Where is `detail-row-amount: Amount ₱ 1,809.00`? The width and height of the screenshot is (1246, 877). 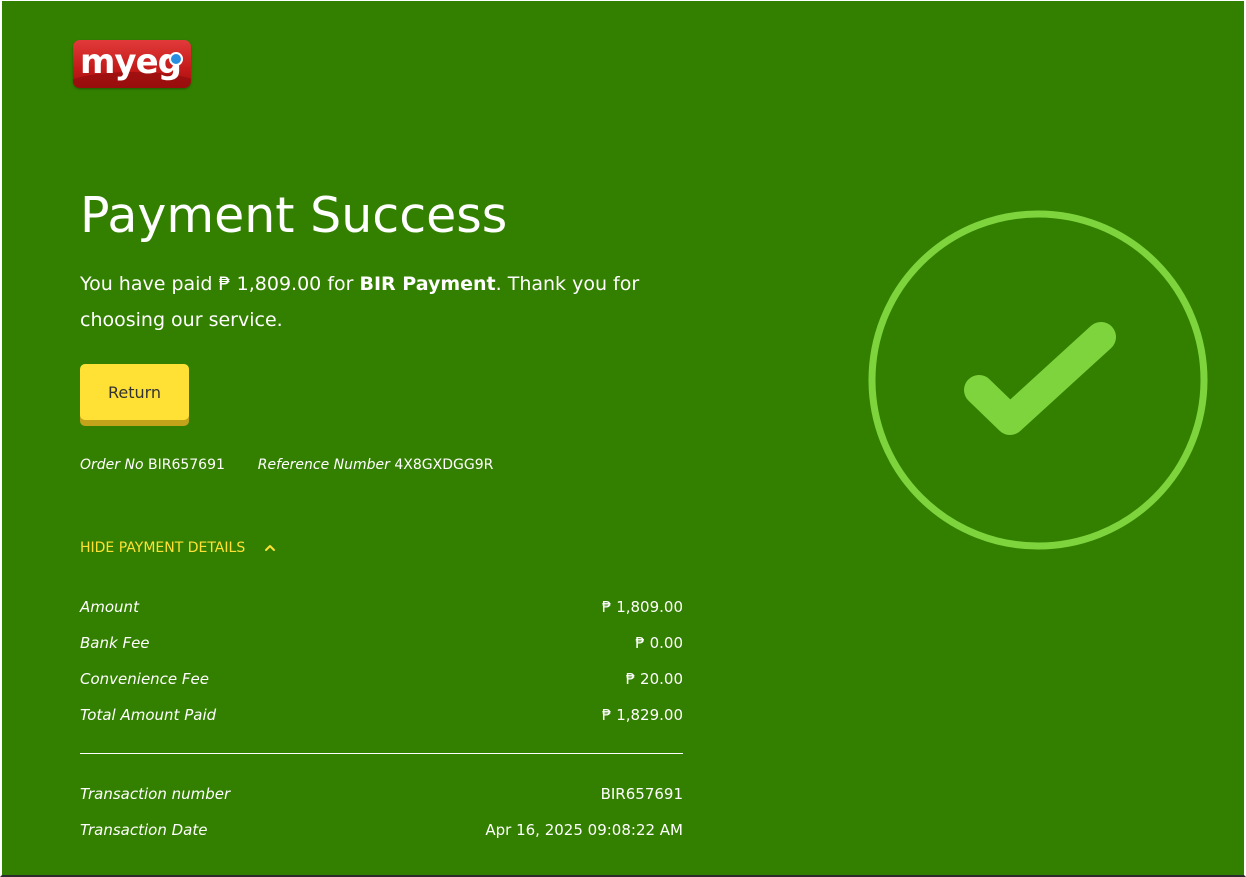 detail-row-amount: Amount ₱ 1,809.00 is located at coordinates (381, 607).